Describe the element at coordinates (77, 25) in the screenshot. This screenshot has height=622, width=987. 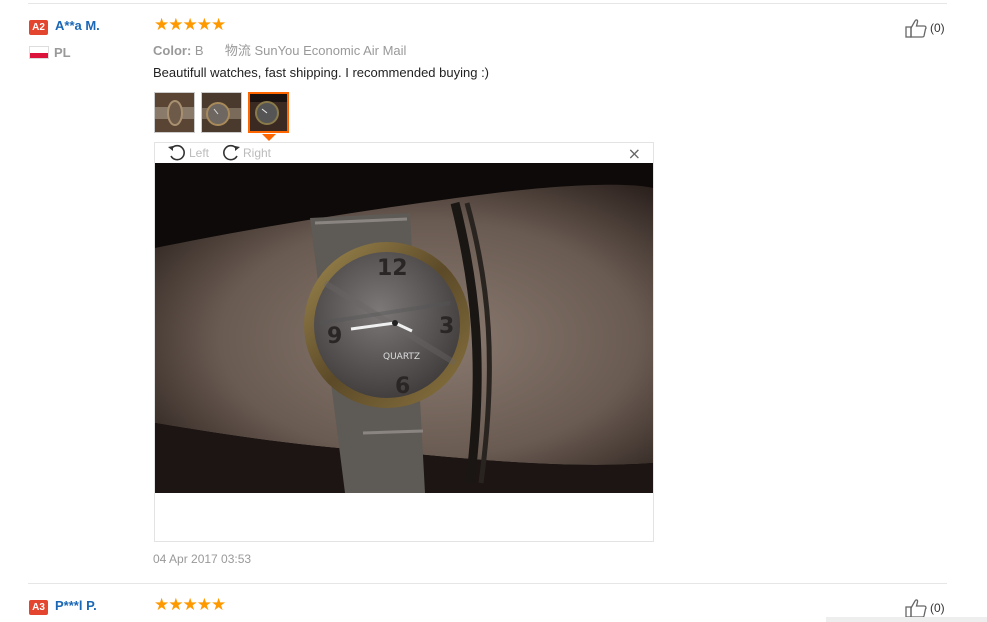
I see `reviewer-name: A**a M.` at that location.